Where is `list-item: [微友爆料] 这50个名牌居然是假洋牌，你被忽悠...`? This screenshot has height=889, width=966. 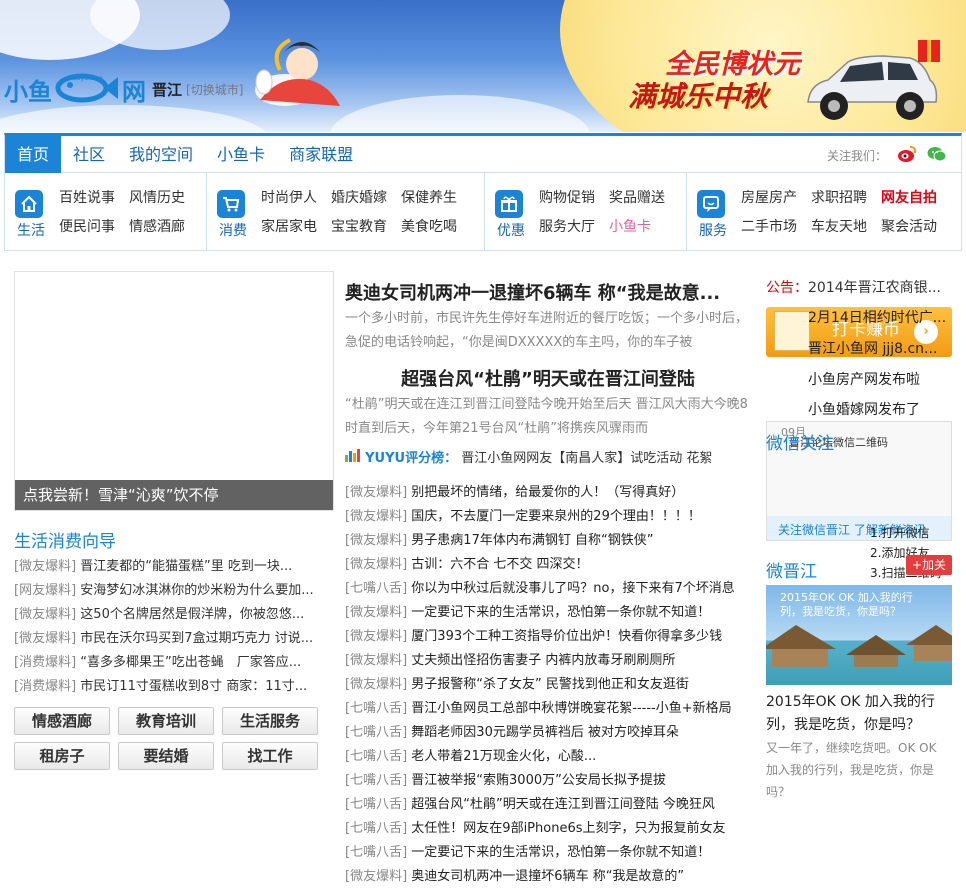
list-item: [微友爆料] 这50个名牌居然是假洋牌，你被忽悠... is located at coordinates (174, 615).